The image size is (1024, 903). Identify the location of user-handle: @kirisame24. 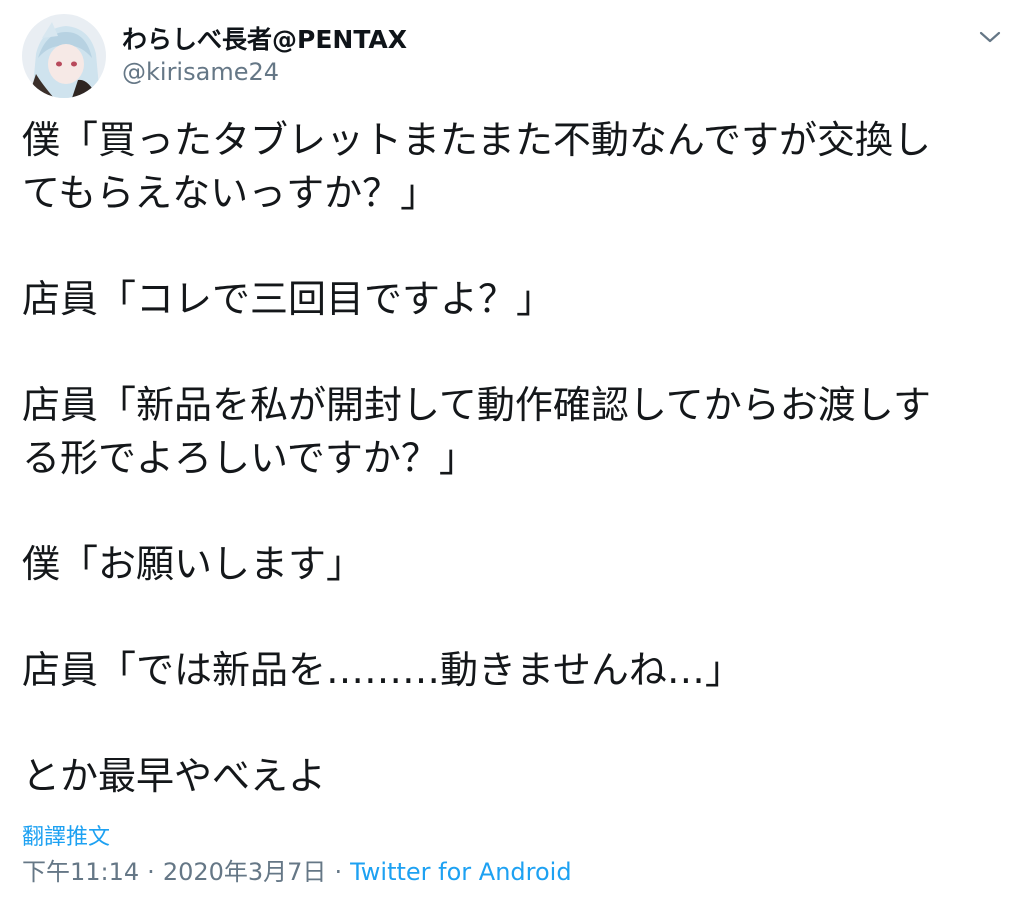
(264, 72).